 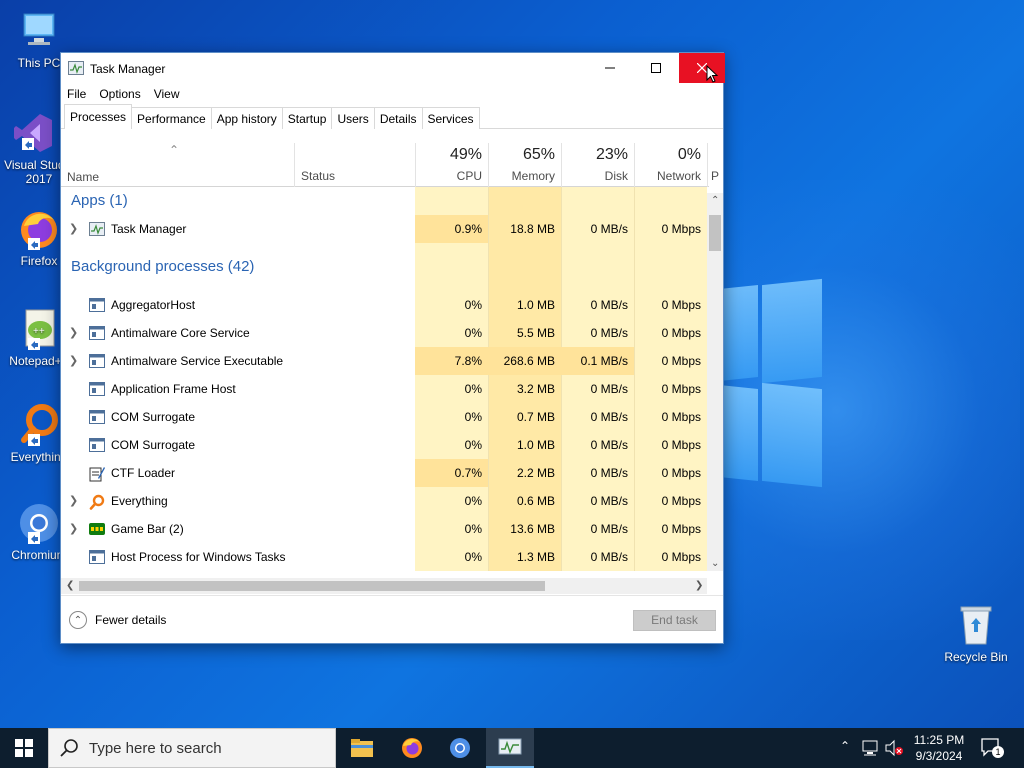 What do you see at coordinates (699, 585) in the screenshot?
I see `scroll-right-icon: ❯` at bounding box center [699, 585].